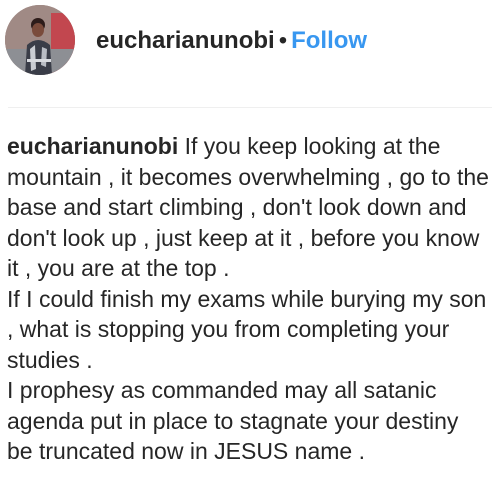 The image size is (492, 479). What do you see at coordinates (185, 40) in the screenshot?
I see `username-link: eucharianunobi` at bounding box center [185, 40].